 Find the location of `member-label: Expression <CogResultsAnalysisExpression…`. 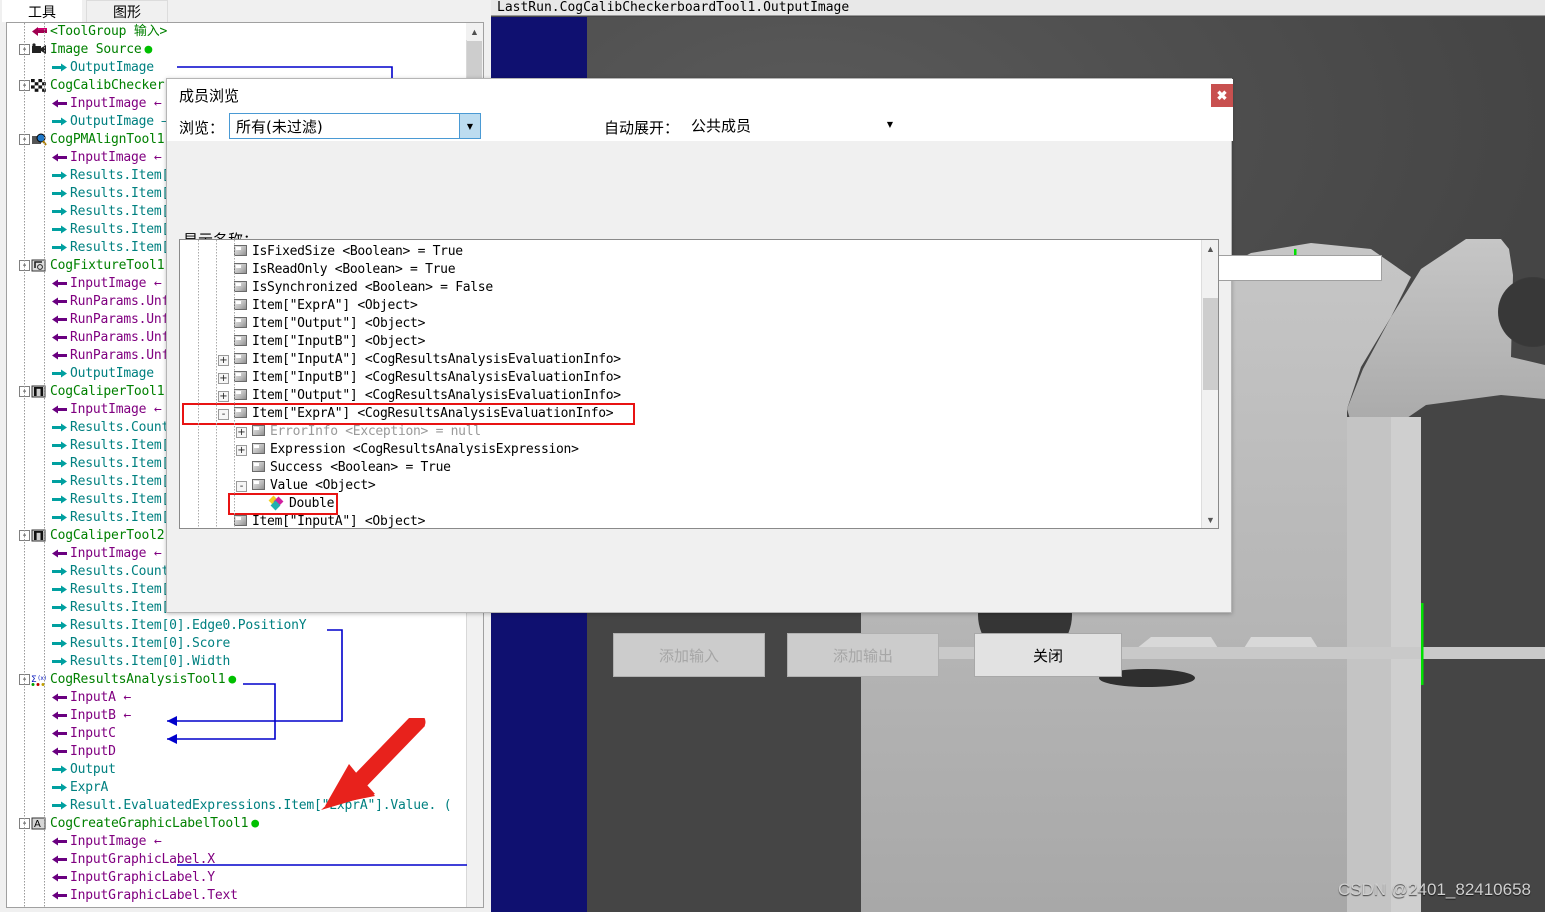

member-label: Expression <CogResultsAnalysisExpression… is located at coordinates (424, 449).